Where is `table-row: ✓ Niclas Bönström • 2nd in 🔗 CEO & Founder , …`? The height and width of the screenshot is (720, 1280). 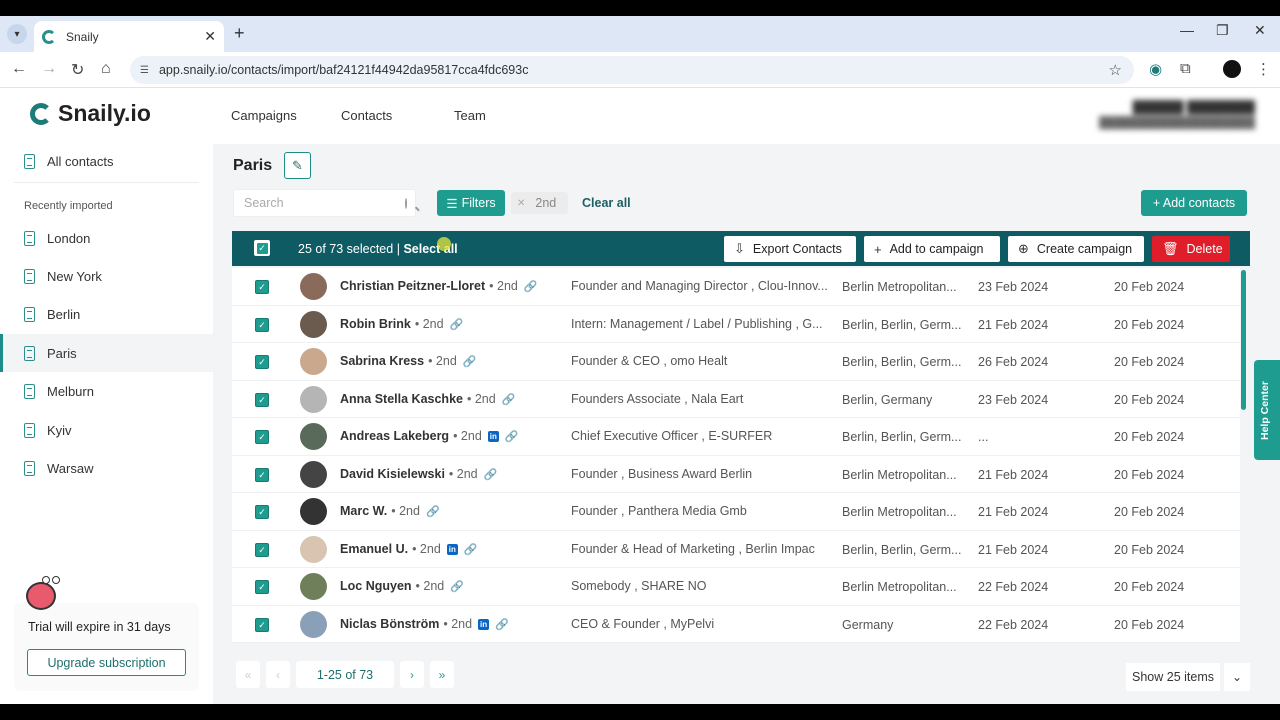
table-row: ✓ Niclas Bönström • 2nd in 🔗 CEO & Founder , … is located at coordinates (736, 624).